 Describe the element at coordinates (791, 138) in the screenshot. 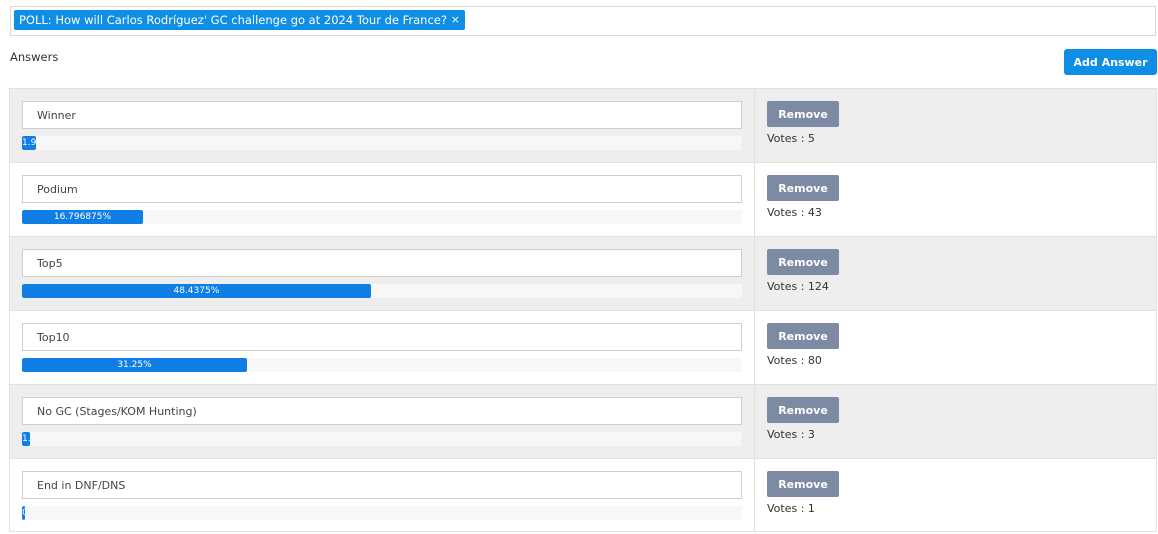

I see `votes-count: Votes : 5` at that location.